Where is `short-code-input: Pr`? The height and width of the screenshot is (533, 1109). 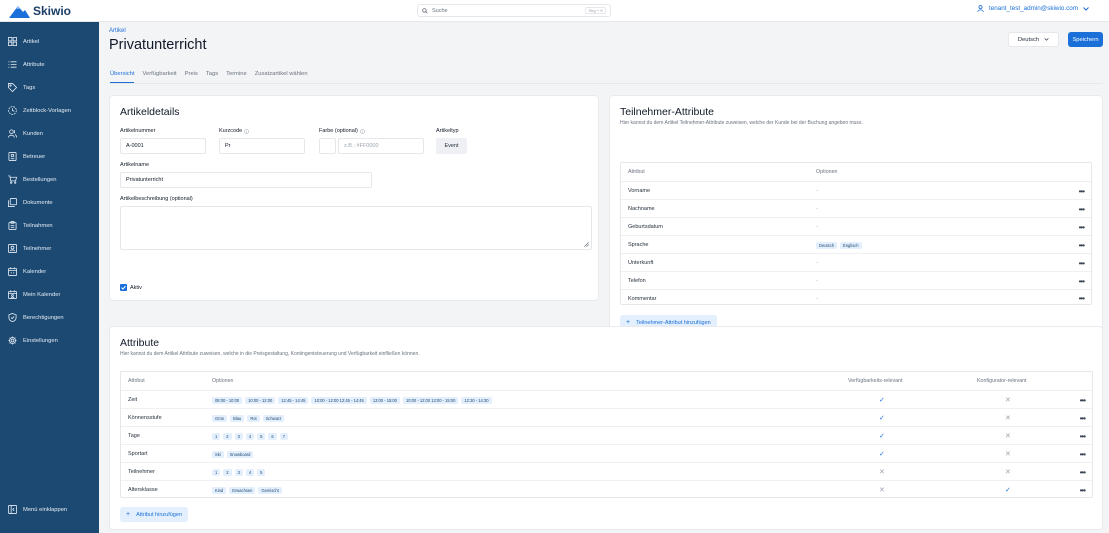 short-code-input: Pr is located at coordinates (262, 146).